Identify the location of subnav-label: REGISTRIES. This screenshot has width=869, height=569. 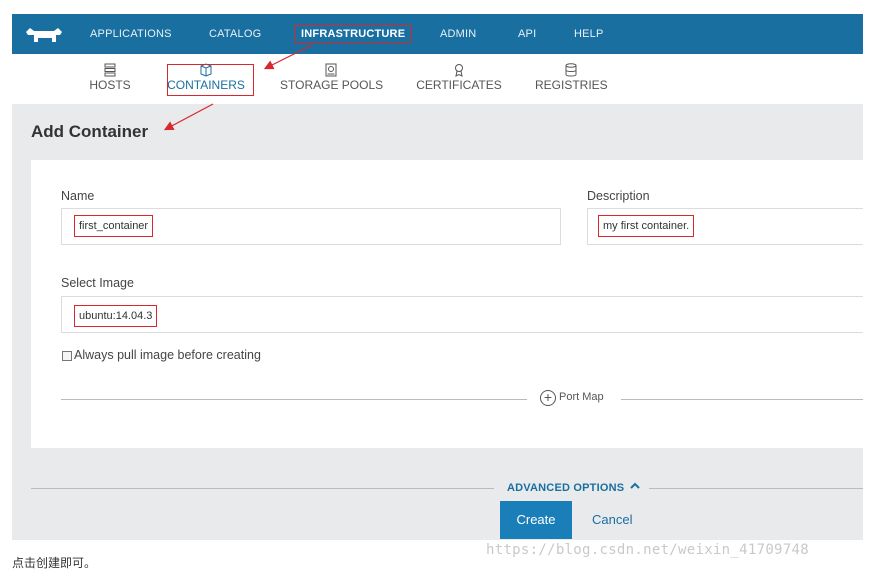
(571, 85).